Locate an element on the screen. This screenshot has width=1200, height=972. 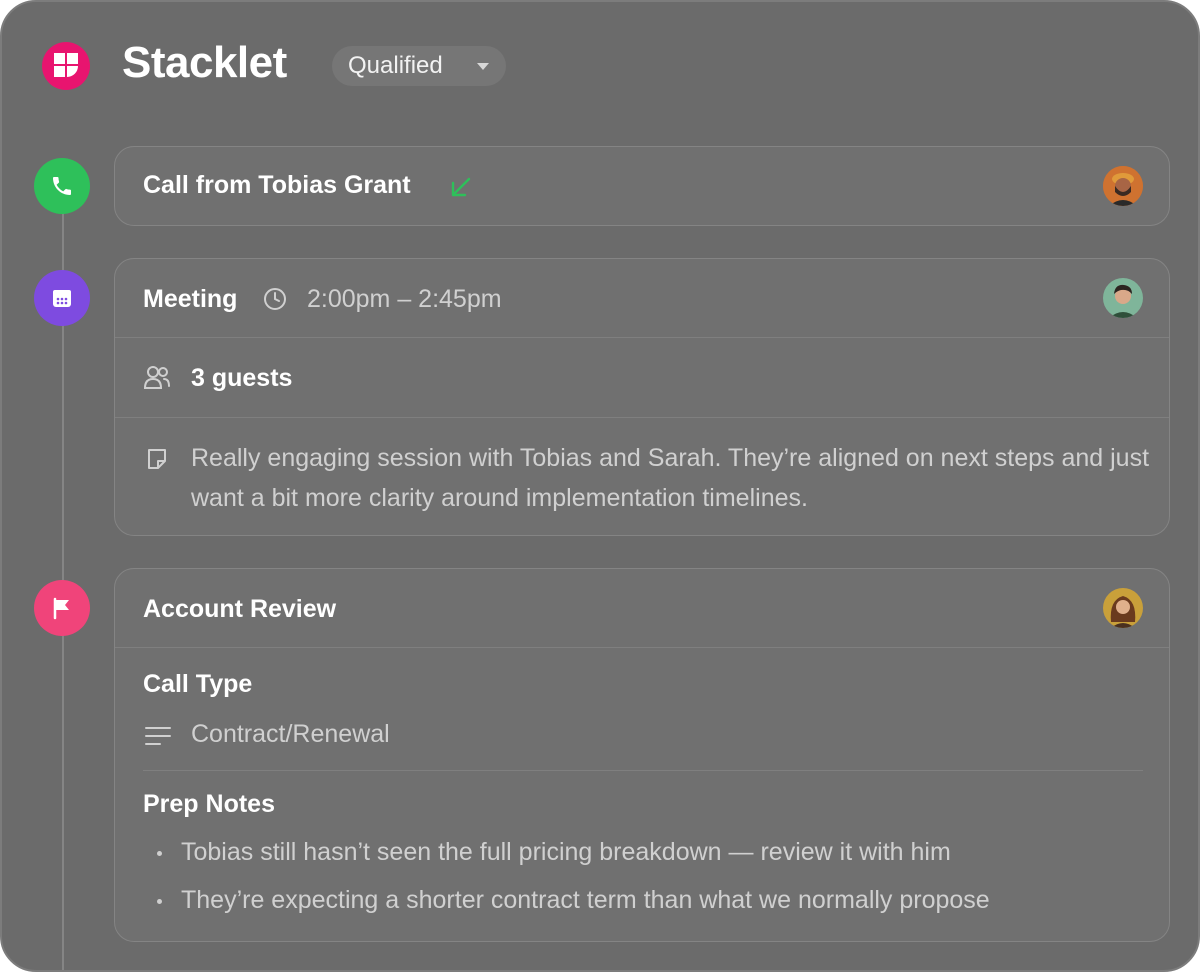
guests-count: 3 guests is located at coordinates (241, 378).